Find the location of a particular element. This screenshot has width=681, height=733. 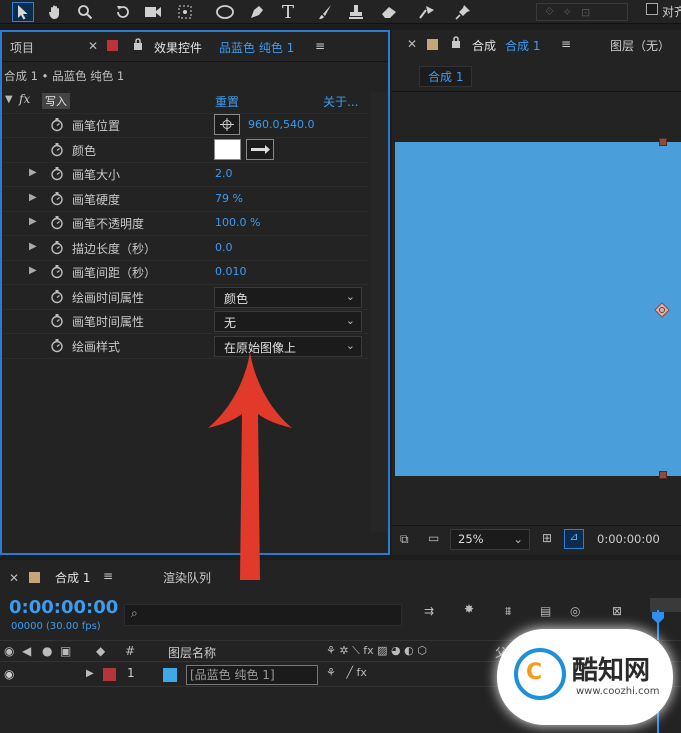

color-swatch is located at coordinates (227, 149).